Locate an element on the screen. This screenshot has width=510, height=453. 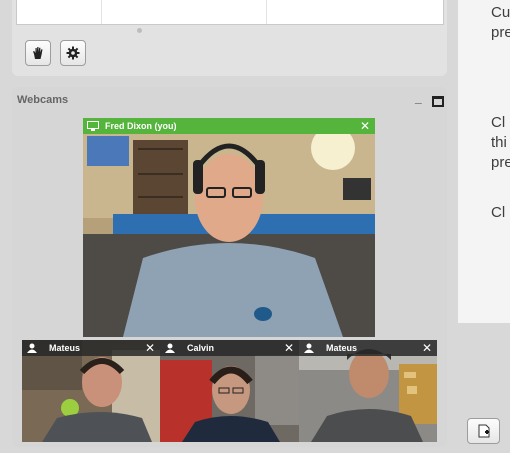
scroll-indicator is located at coordinates (139, 30).